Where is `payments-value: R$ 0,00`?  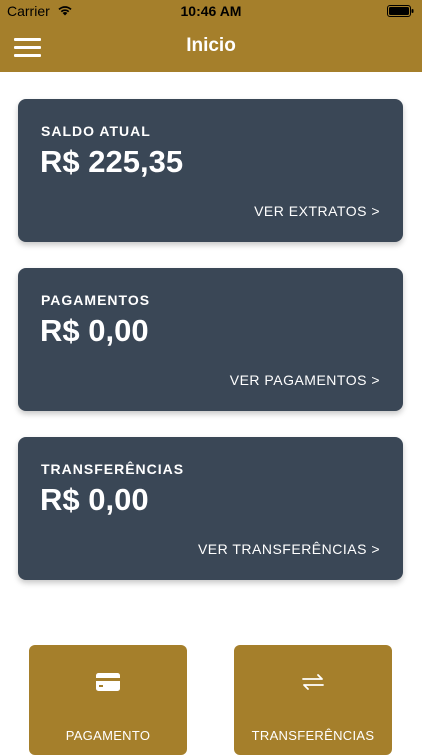 payments-value: R$ 0,00 is located at coordinates (94, 330).